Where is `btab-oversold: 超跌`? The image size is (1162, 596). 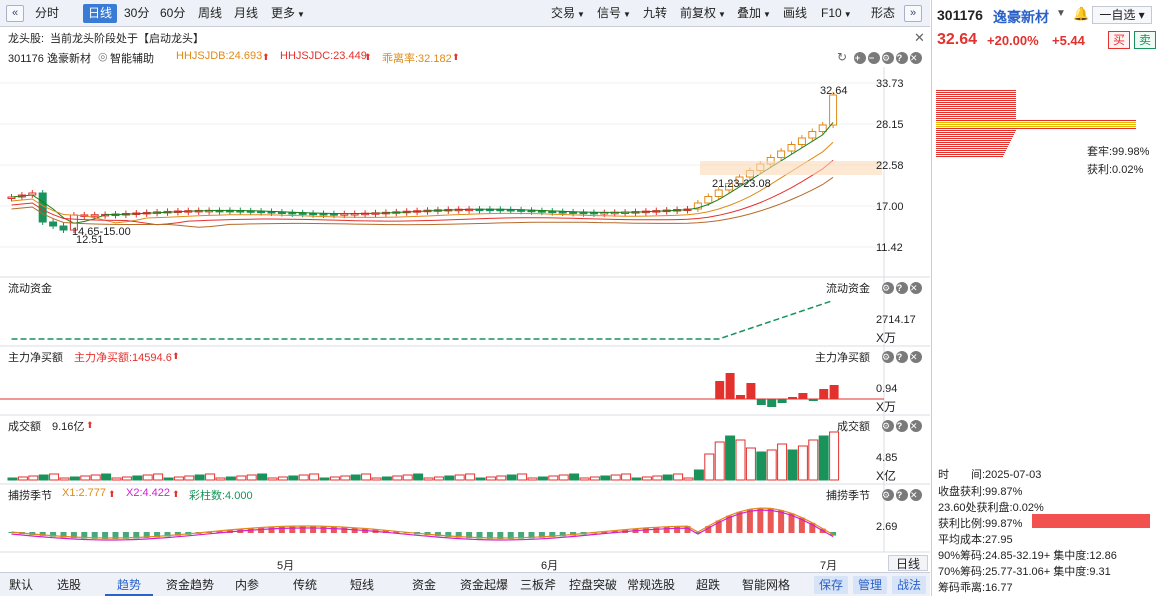
btab-oversold: 超跌 is located at coordinates (708, 585).